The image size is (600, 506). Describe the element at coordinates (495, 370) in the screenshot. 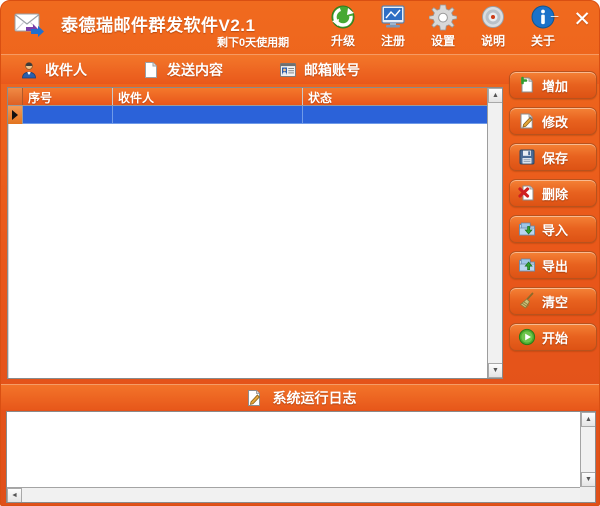

I see `grid-scroll-down-button: ▼` at that location.